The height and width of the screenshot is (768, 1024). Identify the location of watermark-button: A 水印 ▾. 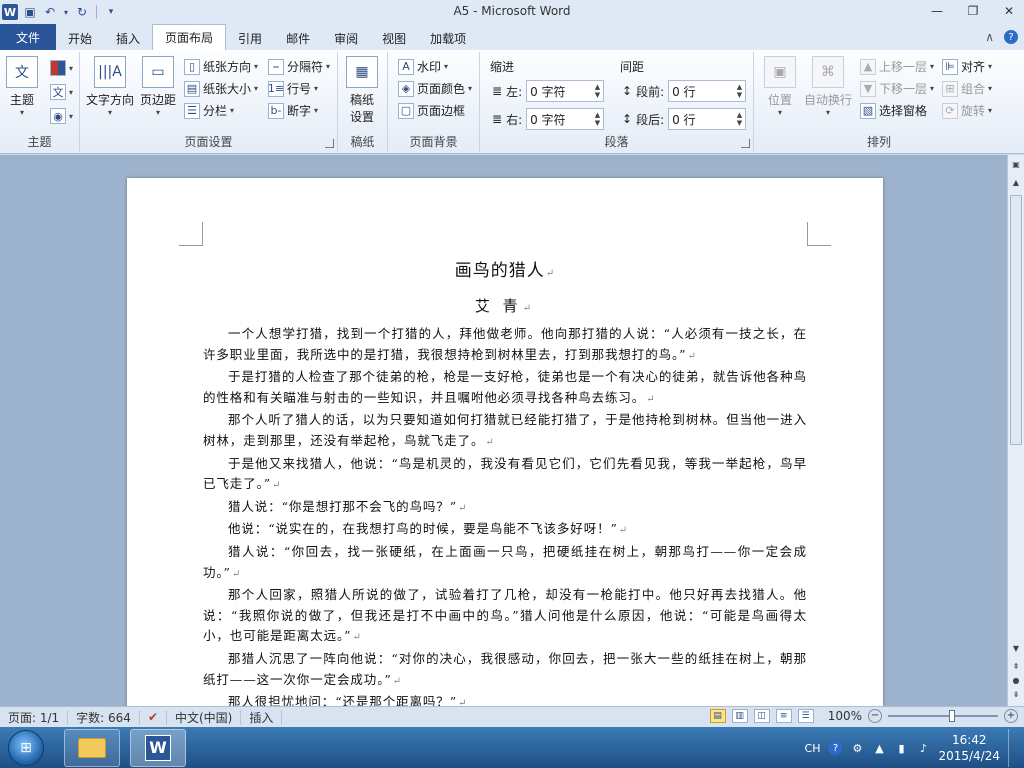
(423, 66).